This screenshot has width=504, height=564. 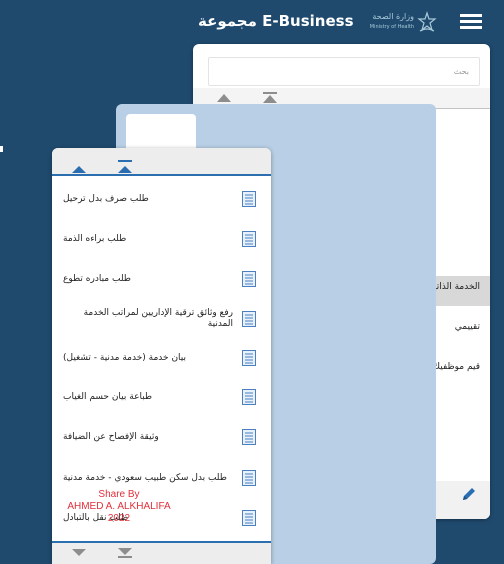 I want to click on list-item: وثيقة الإفصاح عن الضيافة, so click(x=161, y=437).